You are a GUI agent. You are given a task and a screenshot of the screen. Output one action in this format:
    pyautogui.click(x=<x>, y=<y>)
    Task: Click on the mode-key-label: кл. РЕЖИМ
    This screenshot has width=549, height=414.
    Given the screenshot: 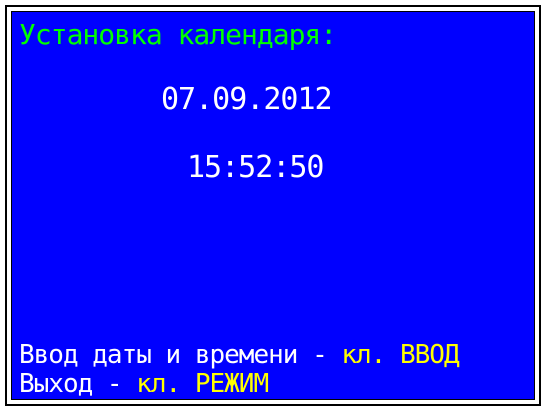 What is the action you would take?
    pyautogui.click(x=202, y=384)
    